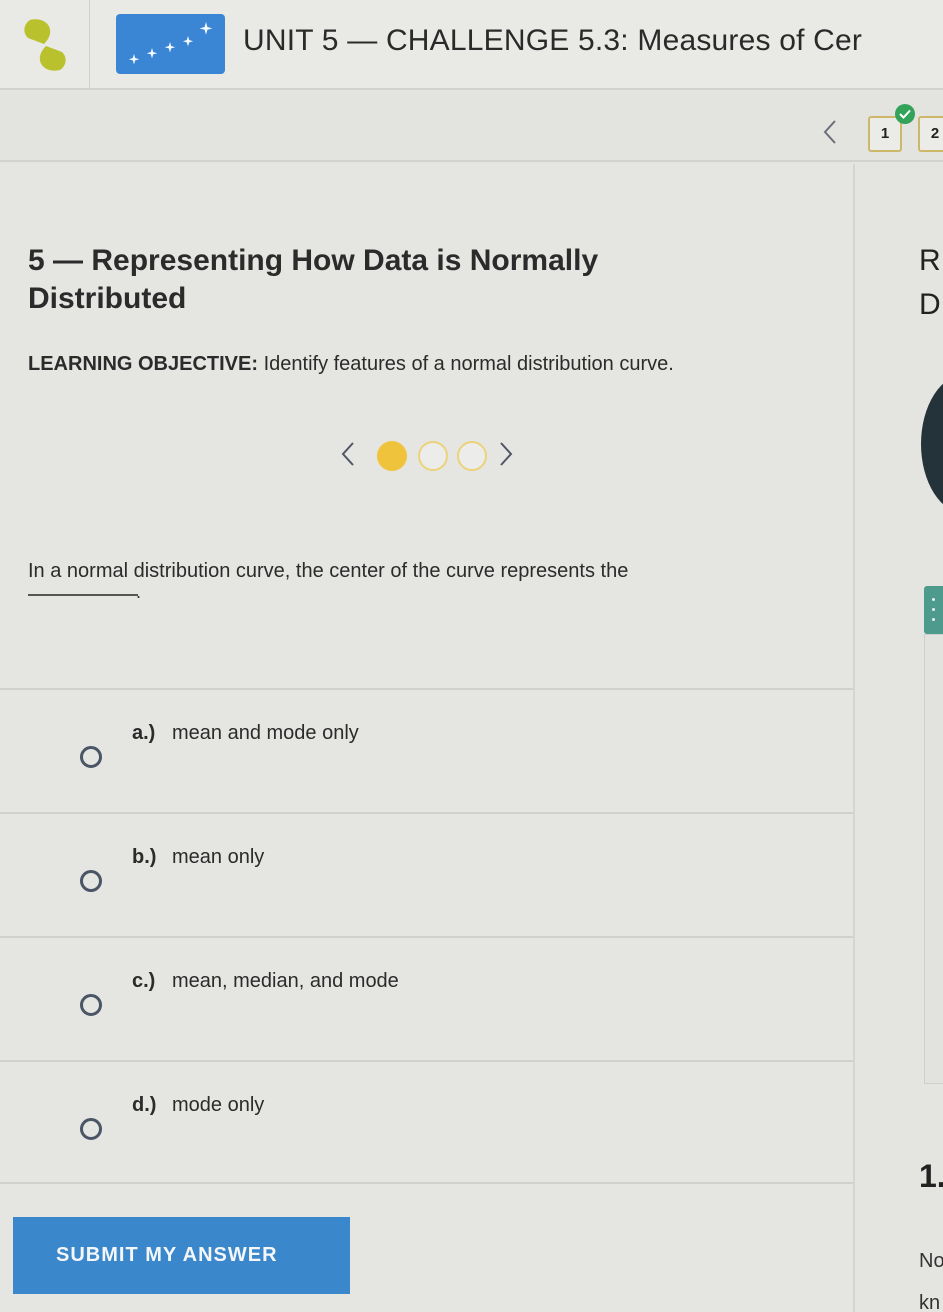 Image resolution: width=943 pixels, height=1312 pixels. I want to click on brand-logo-icon, so click(45, 45).